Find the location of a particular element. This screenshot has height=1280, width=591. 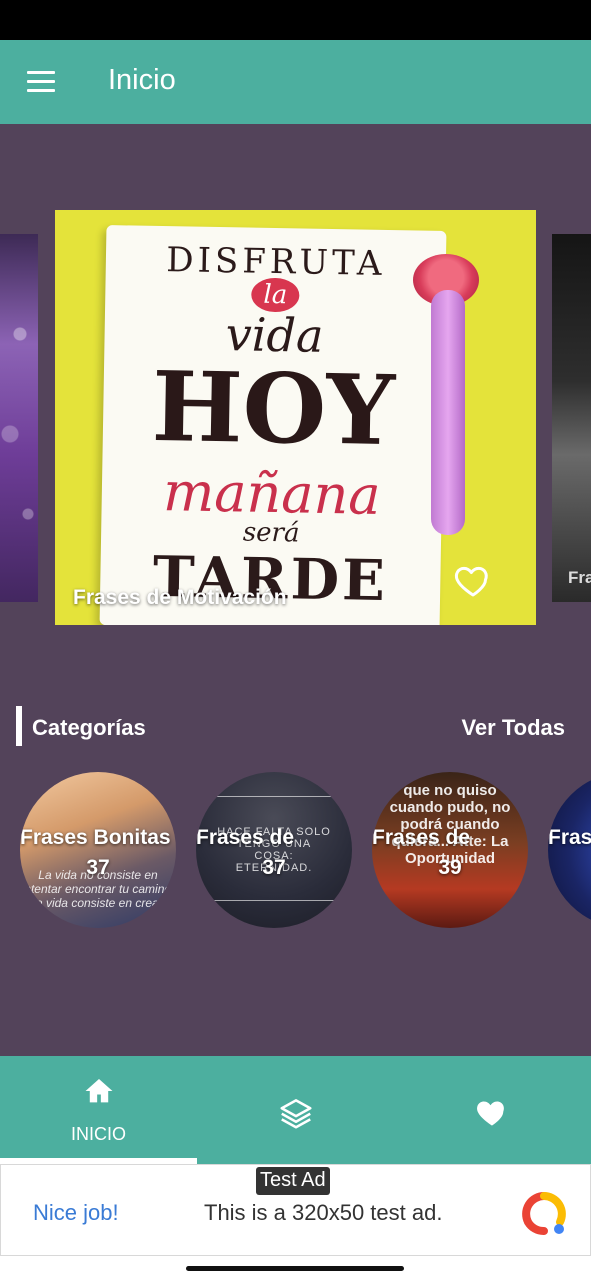

test-ad-badge: Test Ad is located at coordinates (293, 1181).